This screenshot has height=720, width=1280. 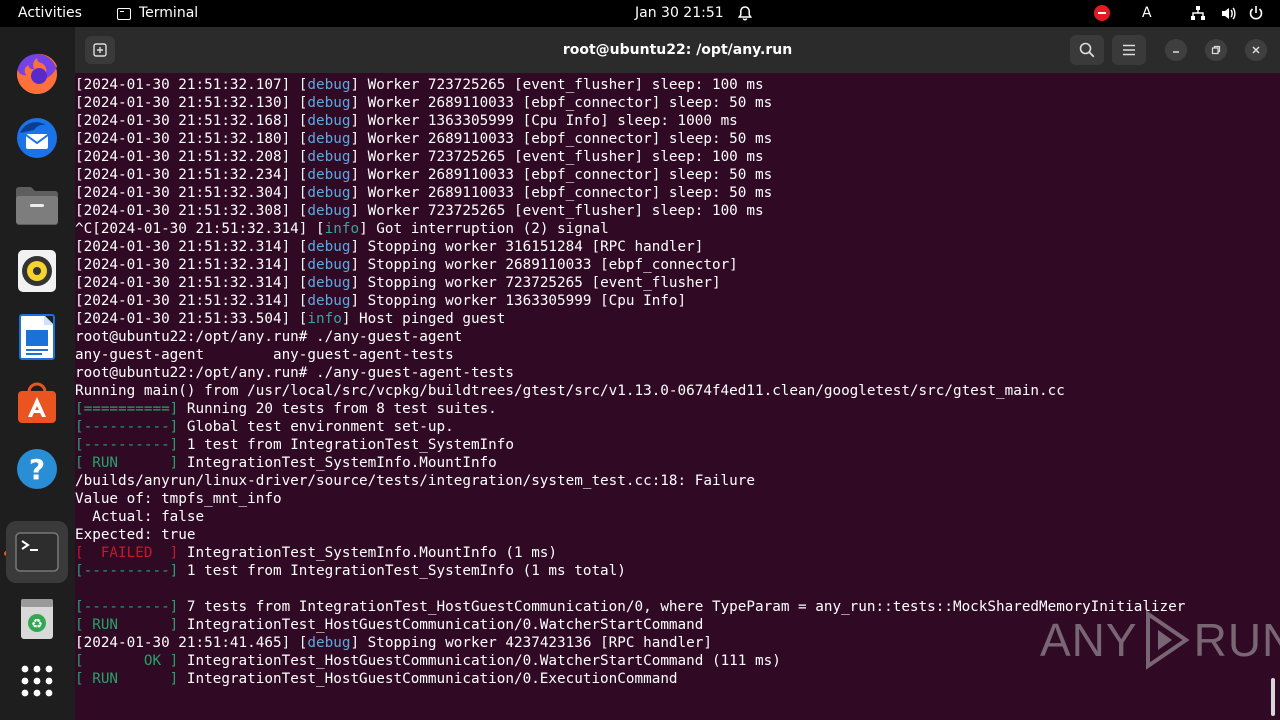 I want to click on trash-icon: ♻, so click(x=37, y=618).